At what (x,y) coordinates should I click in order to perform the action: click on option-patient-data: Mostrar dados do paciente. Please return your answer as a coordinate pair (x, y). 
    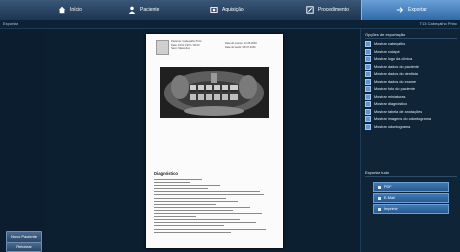
    Looking at the image, I should click on (392, 66).